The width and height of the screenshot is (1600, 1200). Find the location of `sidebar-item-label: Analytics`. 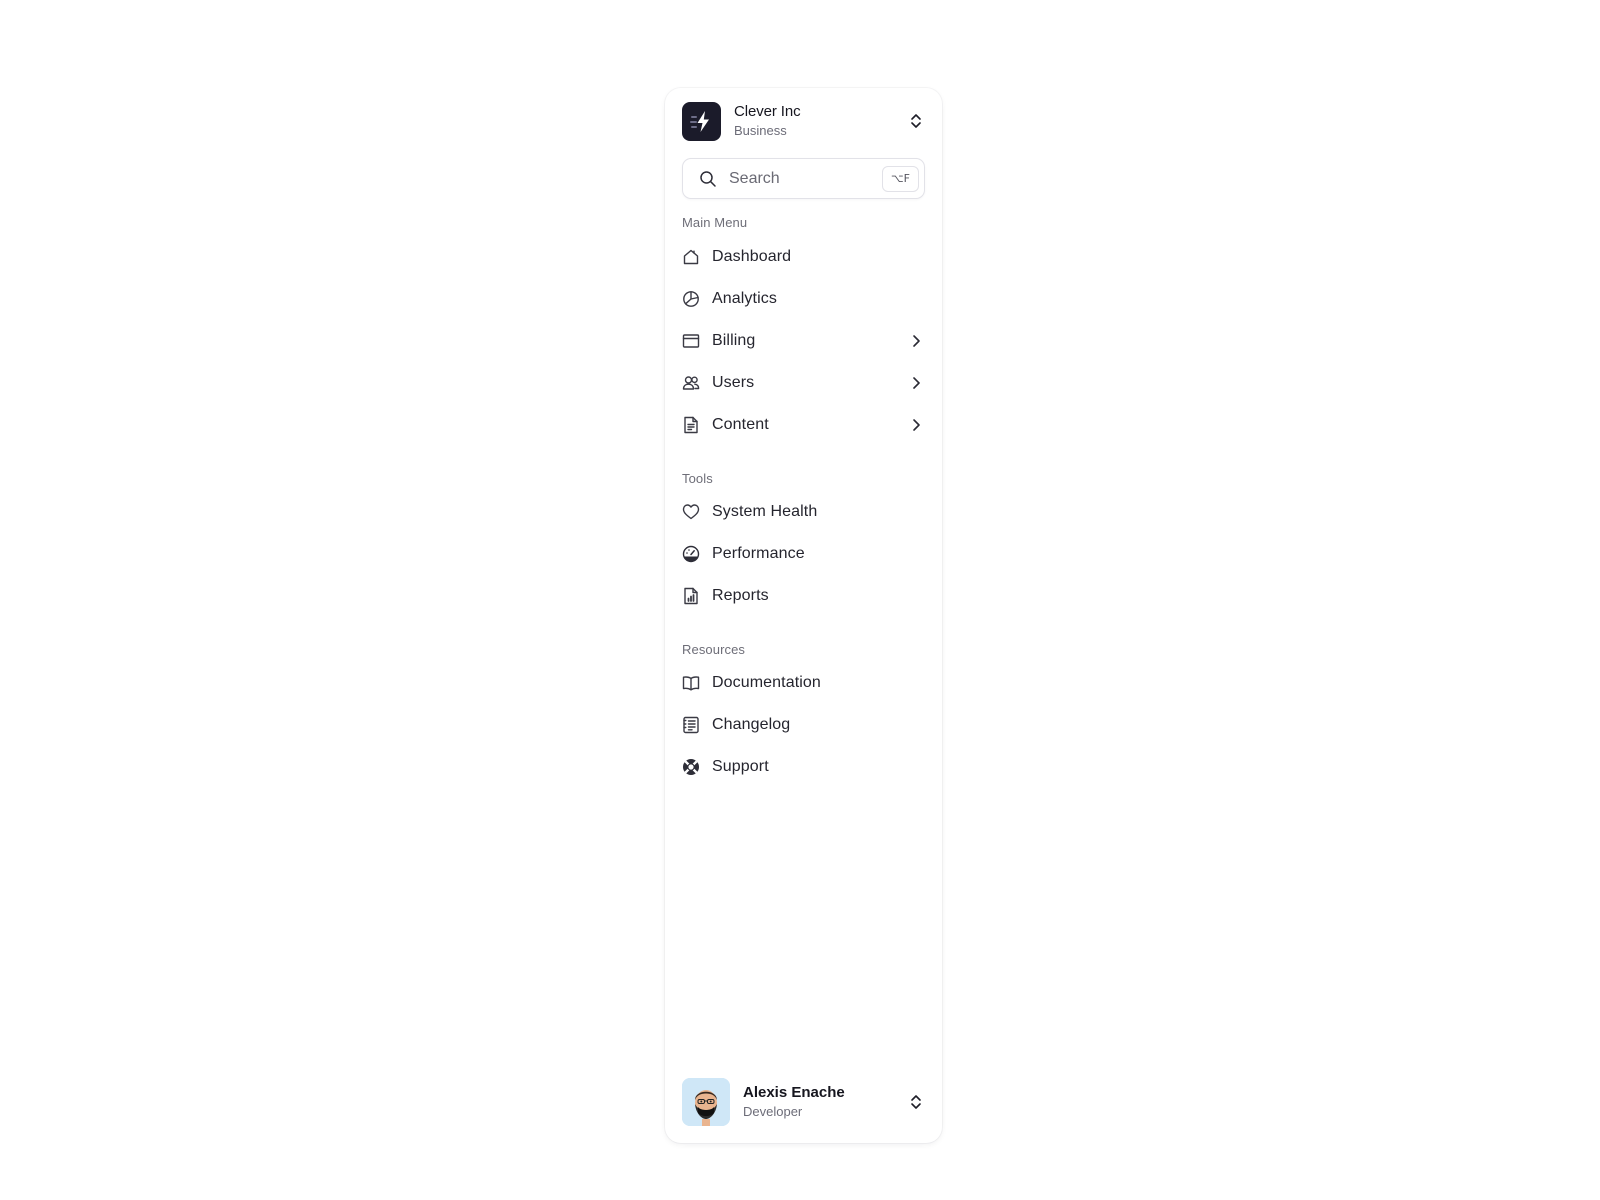

sidebar-item-label: Analytics is located at coordinates (744, 298).